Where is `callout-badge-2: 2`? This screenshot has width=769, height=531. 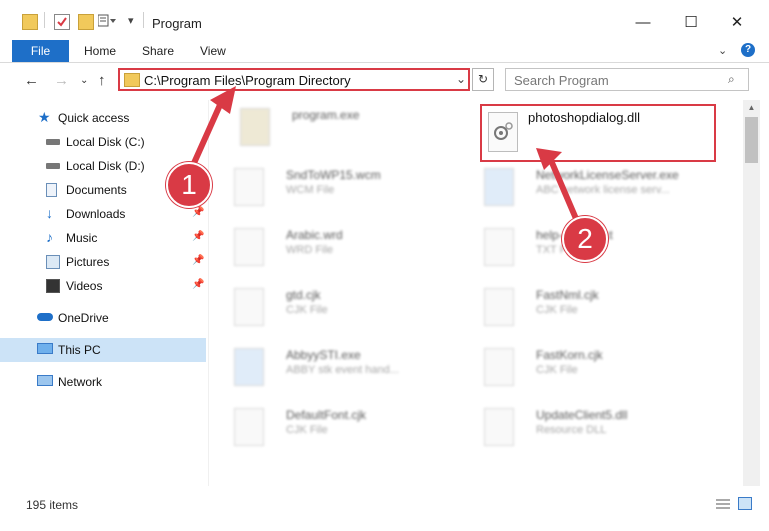 callout-badge-2: 2 is located at coordinates (585, 239).